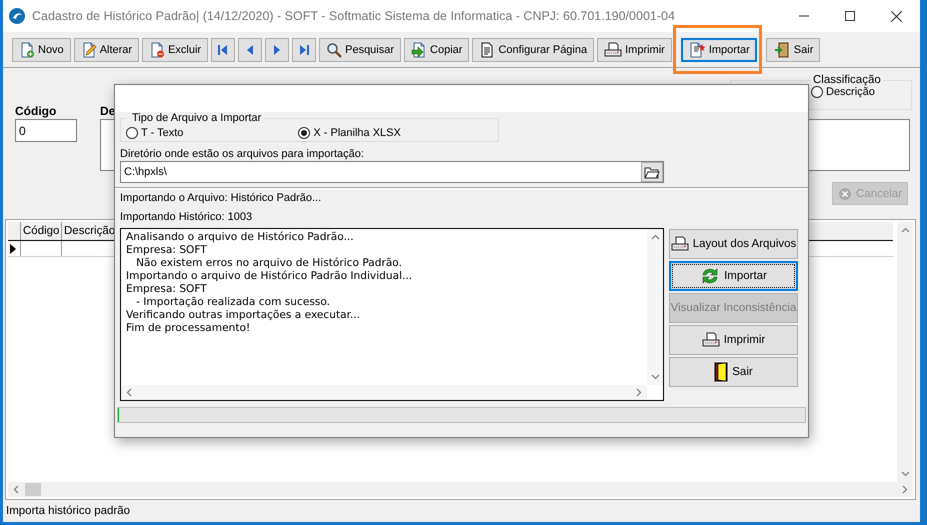 The image size is (927, 525). I want to click on toolbar-button: Copiar, so click(437, 50).